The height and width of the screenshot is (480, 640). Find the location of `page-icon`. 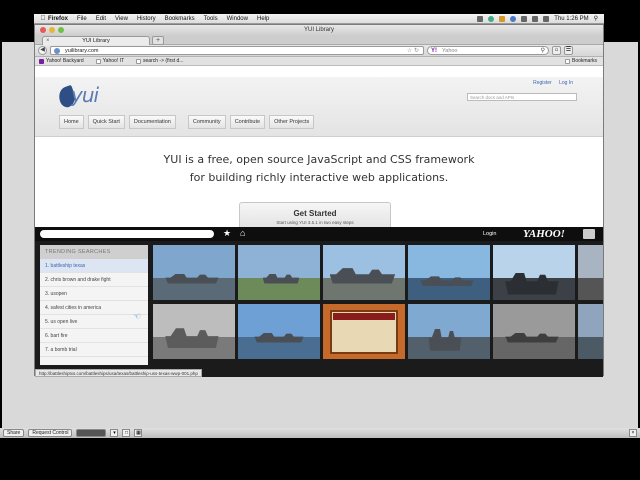

page-icon is located at coordinates (98, 61).